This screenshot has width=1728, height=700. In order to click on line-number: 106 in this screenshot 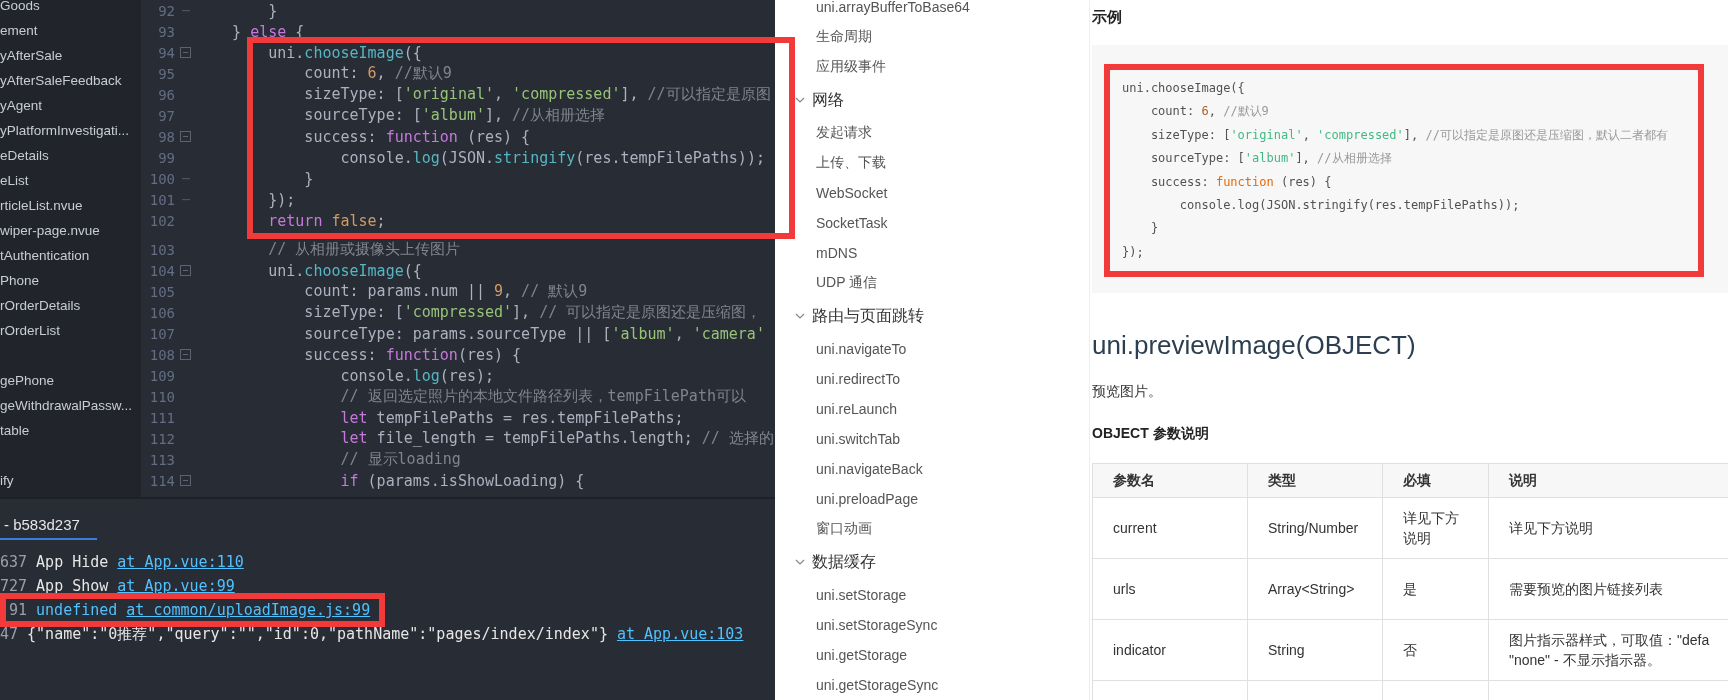, I will do `click(161, 312)`.